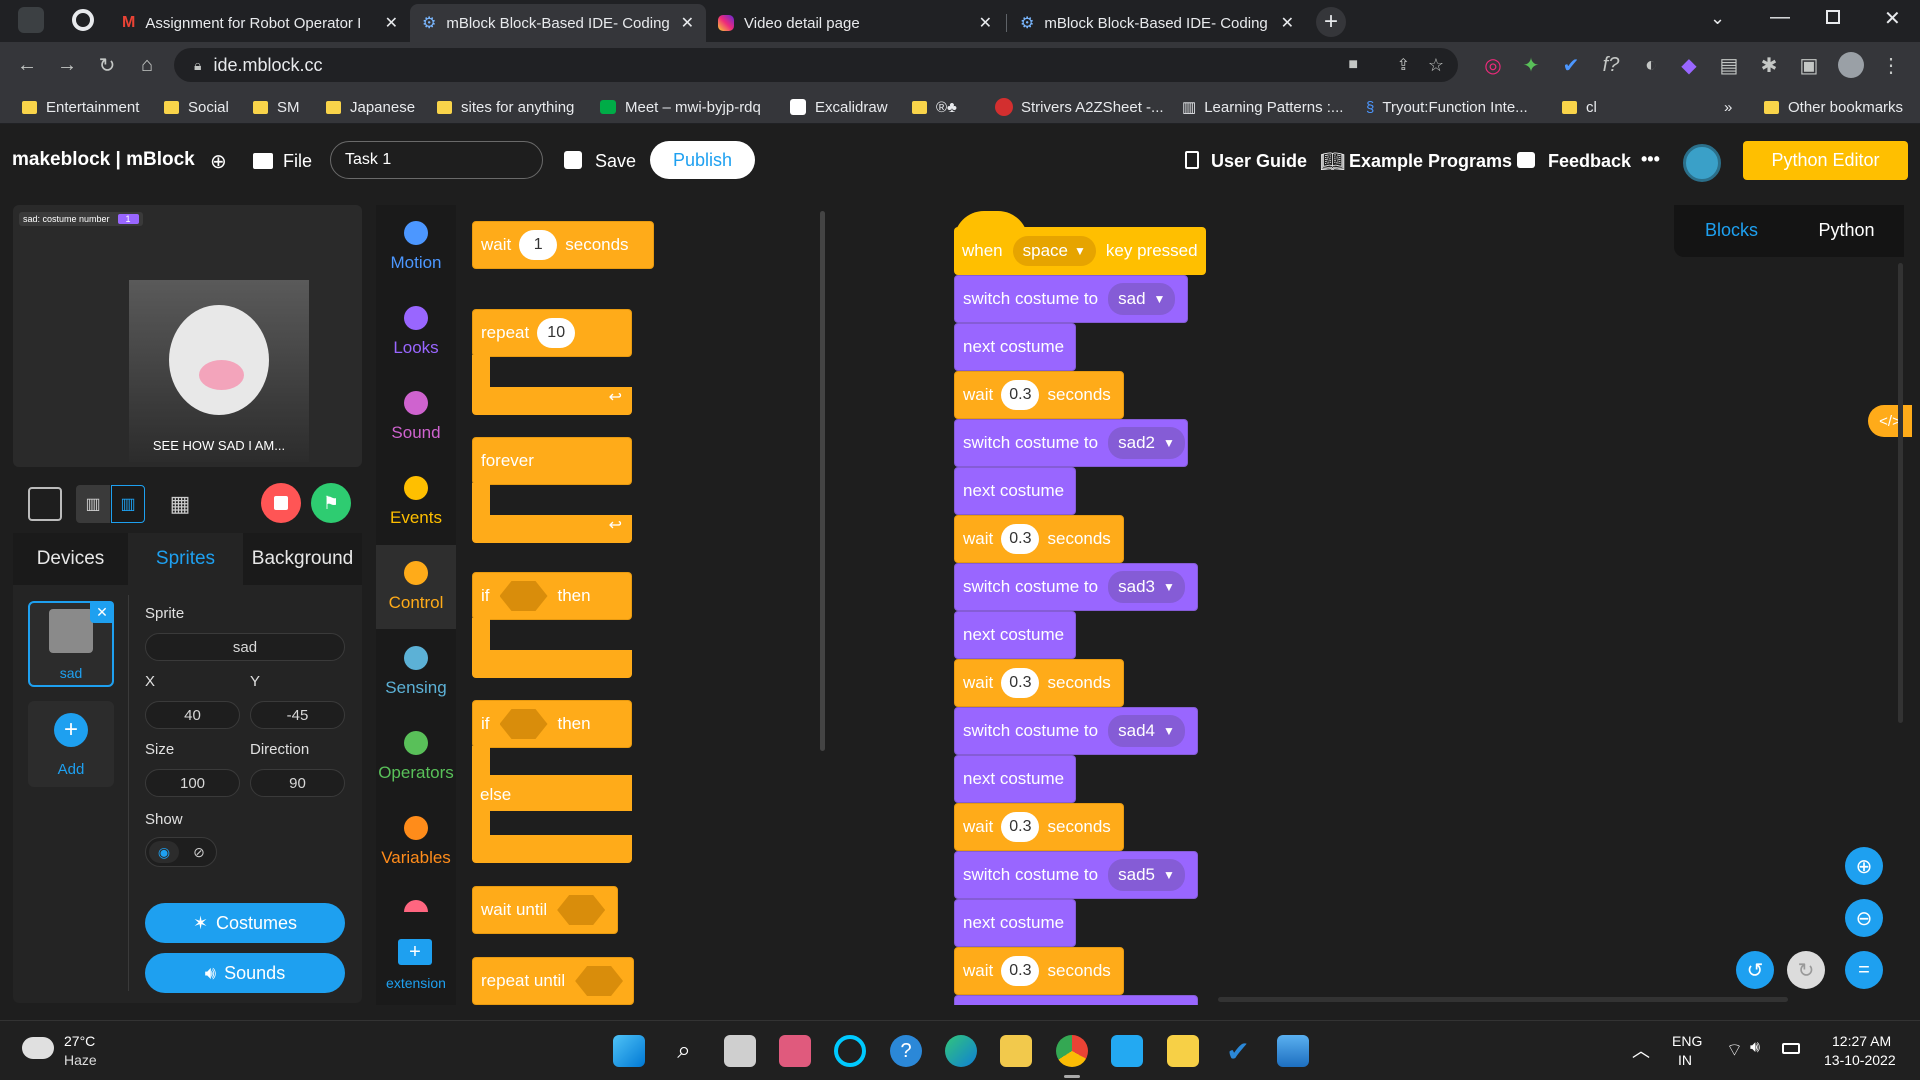  Describe the element at coordinates (185, 559) in the screenshot. I see `tab-sprites: Sprites` at that location.